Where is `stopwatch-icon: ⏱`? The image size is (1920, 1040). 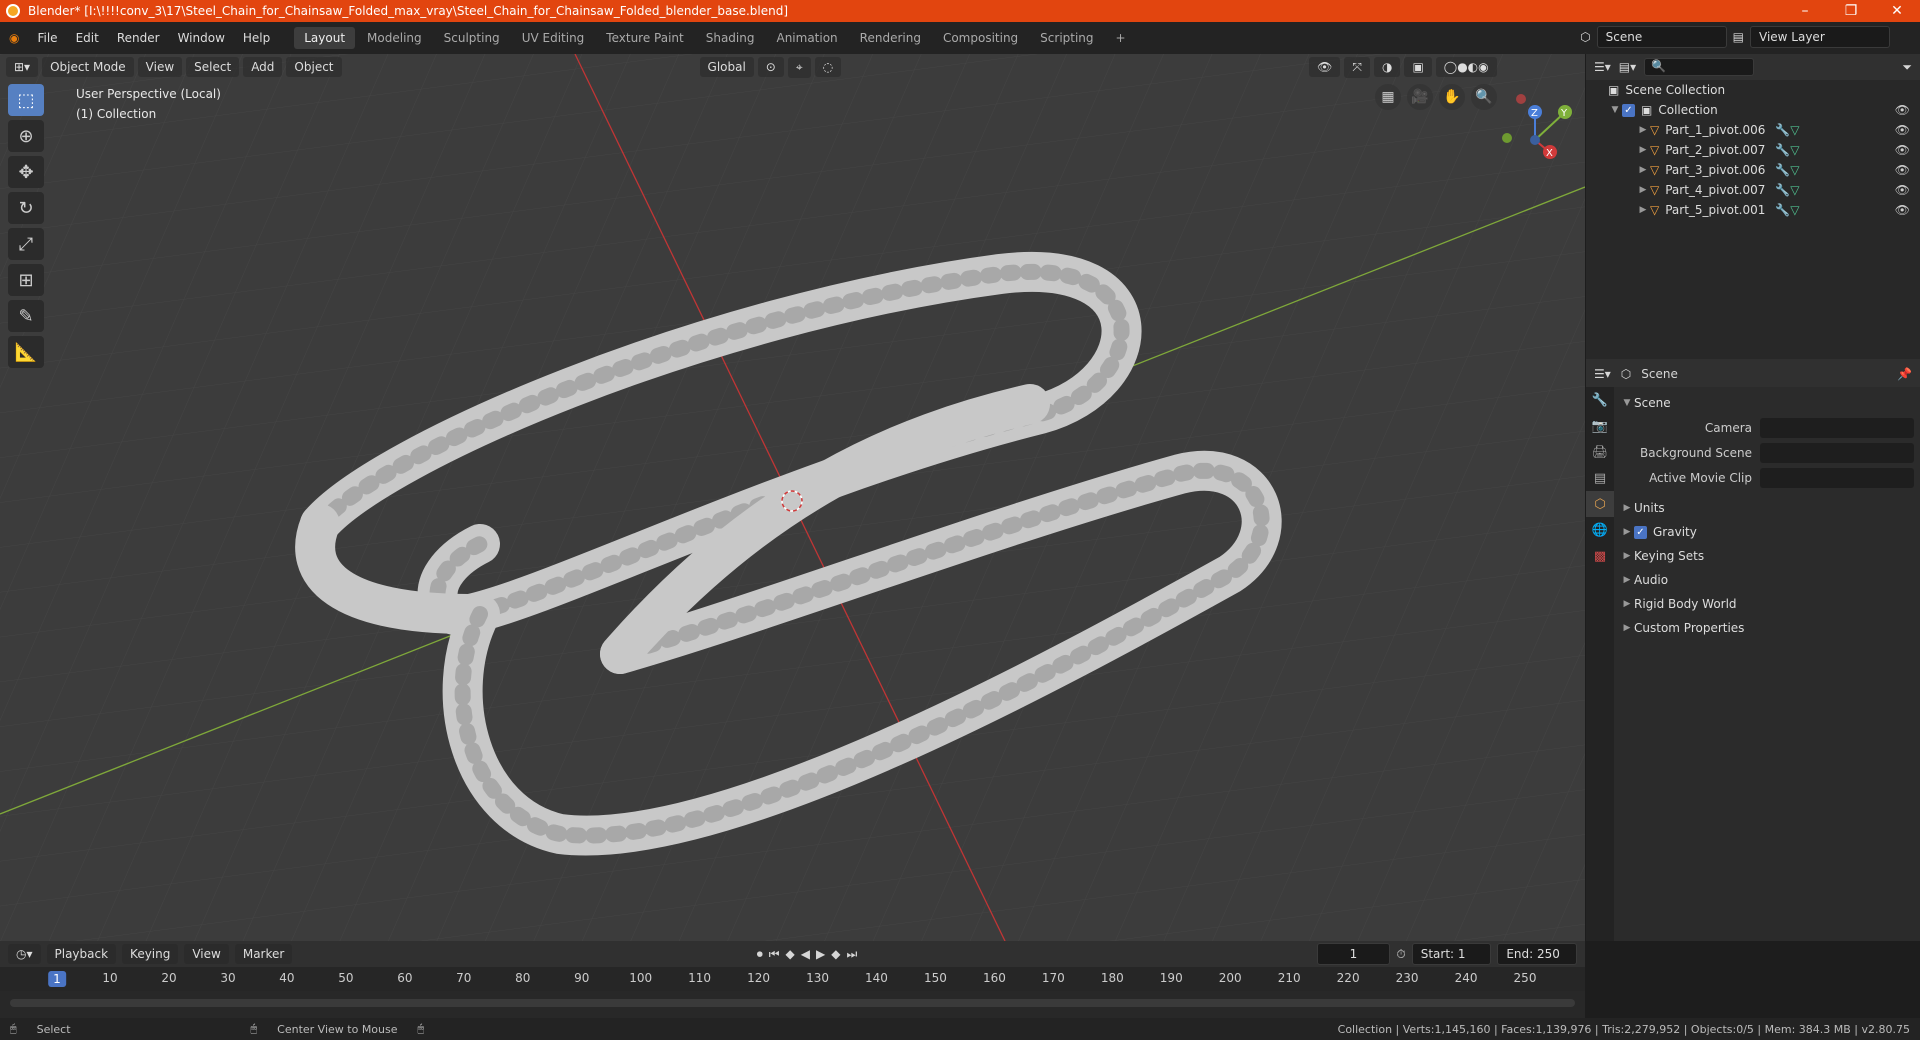 stopwatch-icon: ⏱ is located at coordinates (1400, 954).